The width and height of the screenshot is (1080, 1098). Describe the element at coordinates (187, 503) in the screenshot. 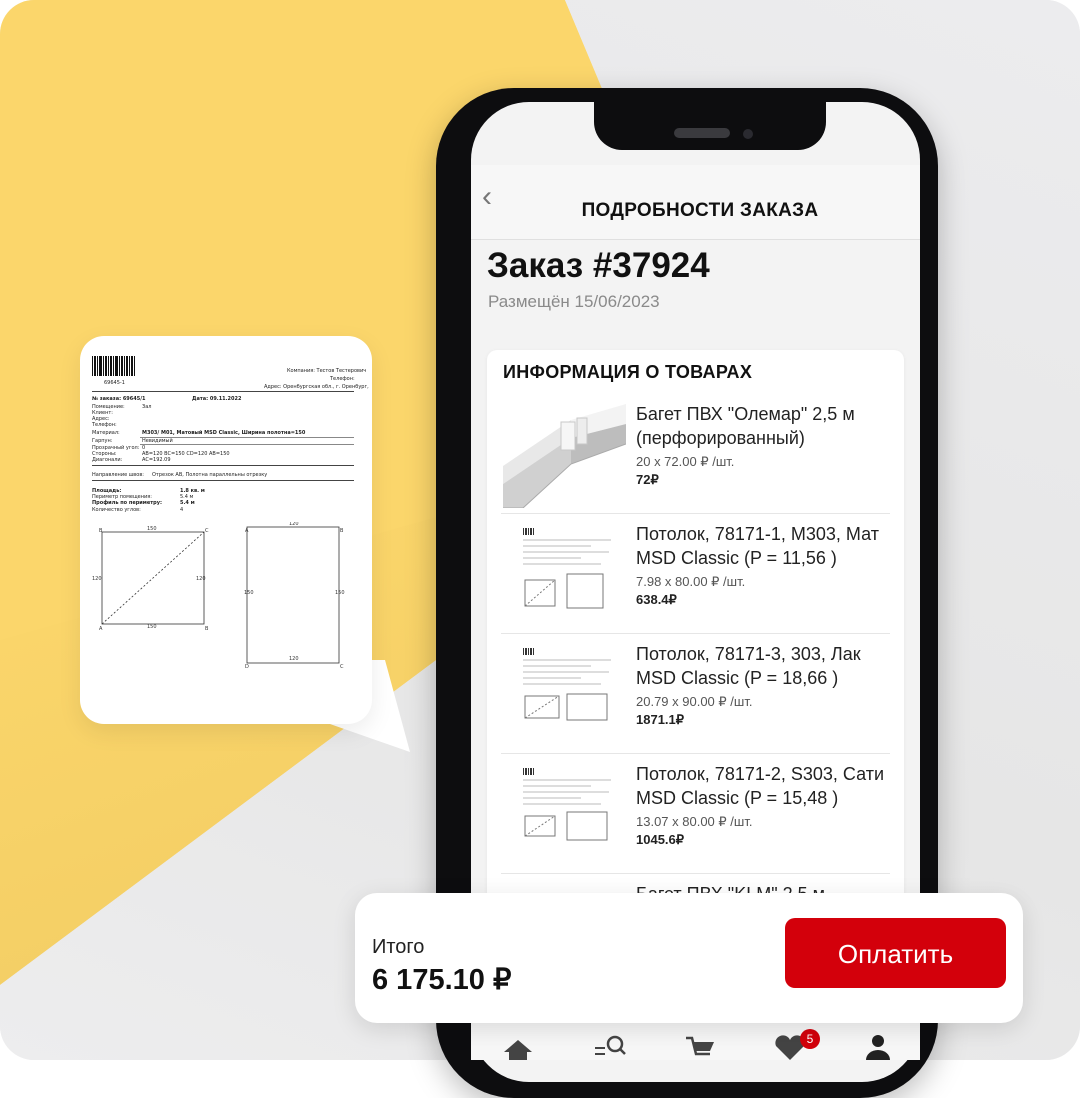

I see `doc-profile-value: 5.4 м` at that location.